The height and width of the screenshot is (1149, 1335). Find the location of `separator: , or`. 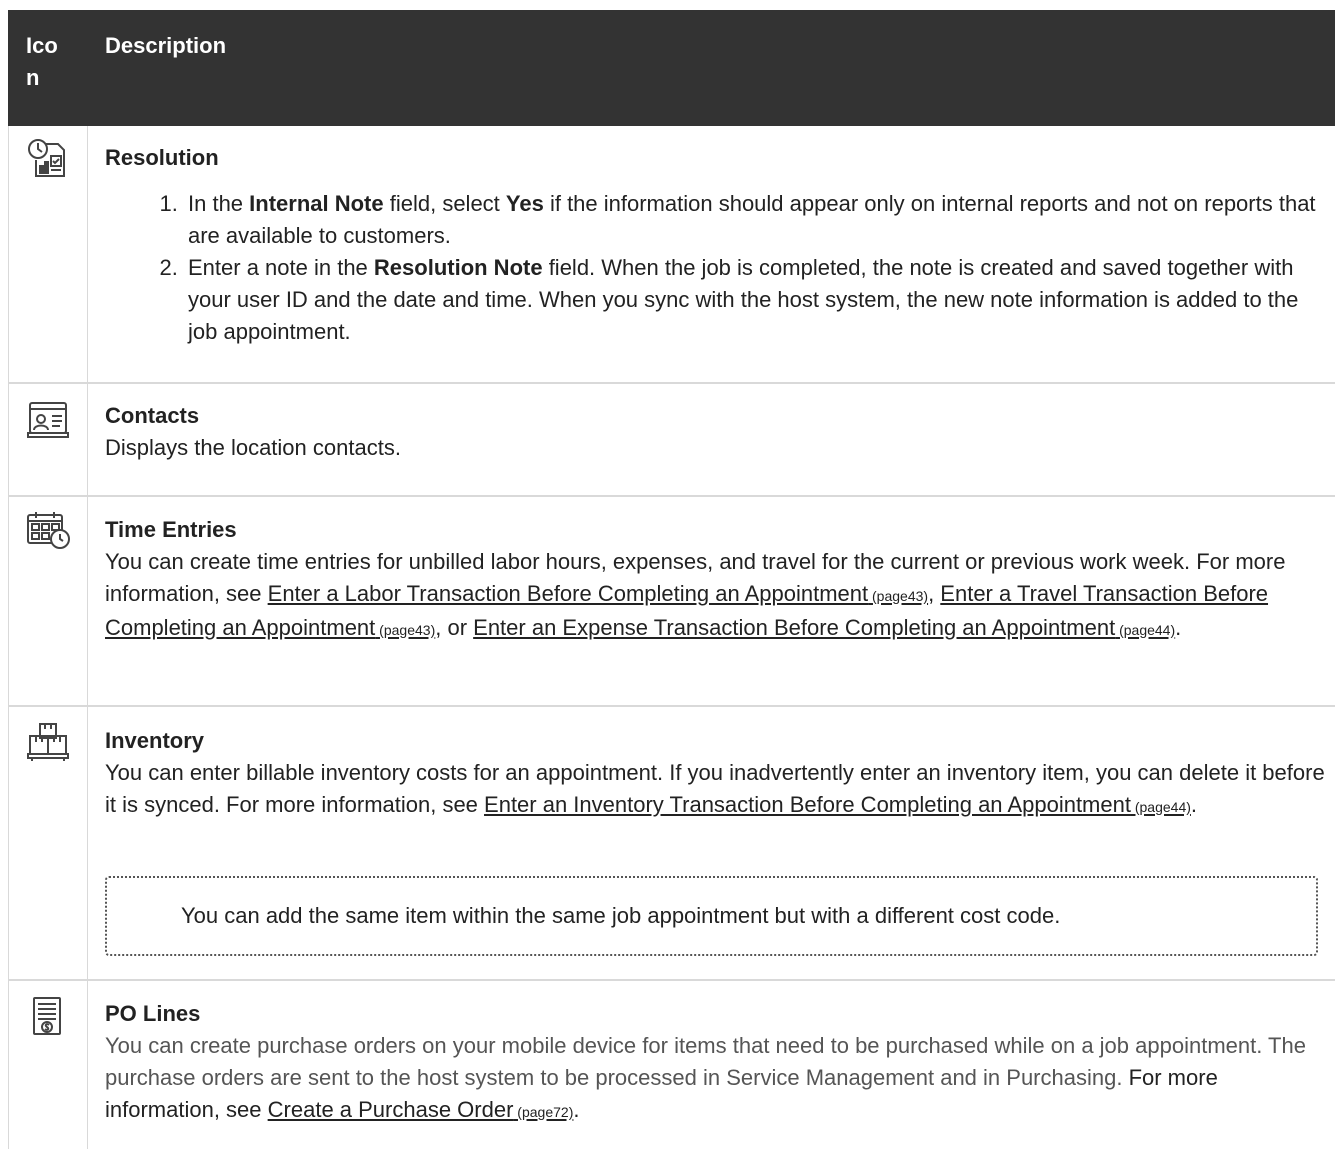

separator: , or is located at coordinates (454, 627).